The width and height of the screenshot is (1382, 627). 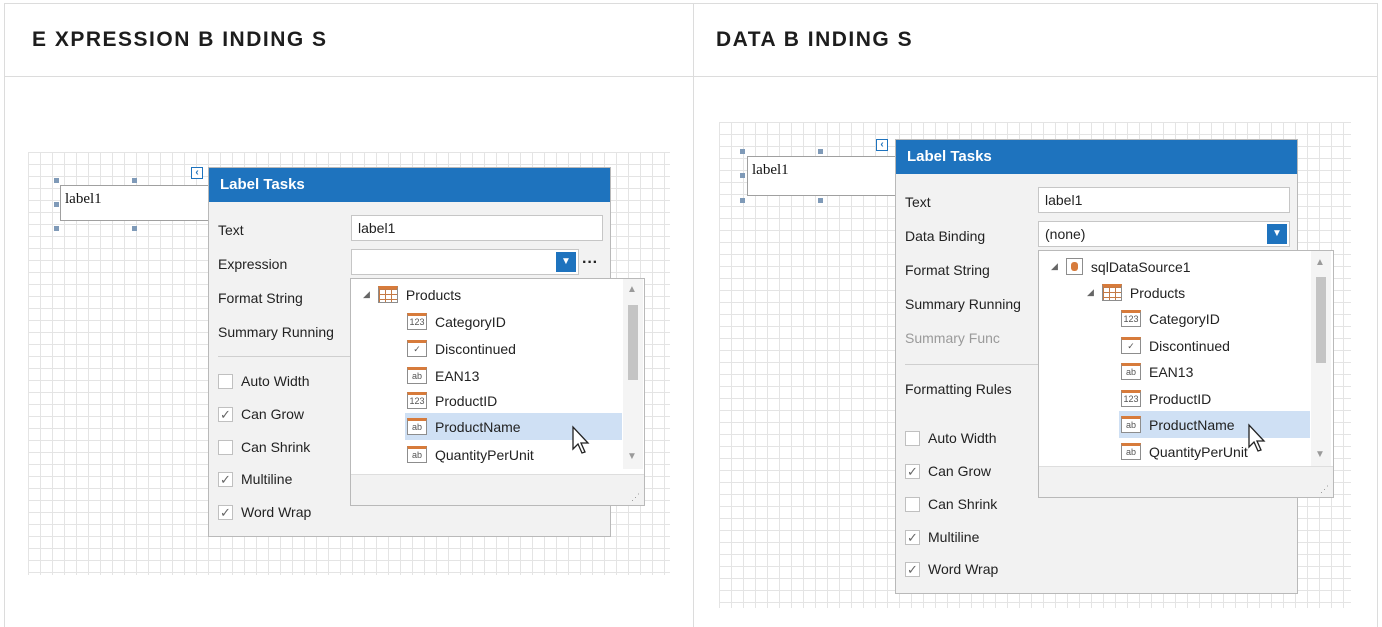 What do you see at coordinates (377, 228) in the screenshot?
I see `text-field-value: label1` at bounding box center [377, 228].